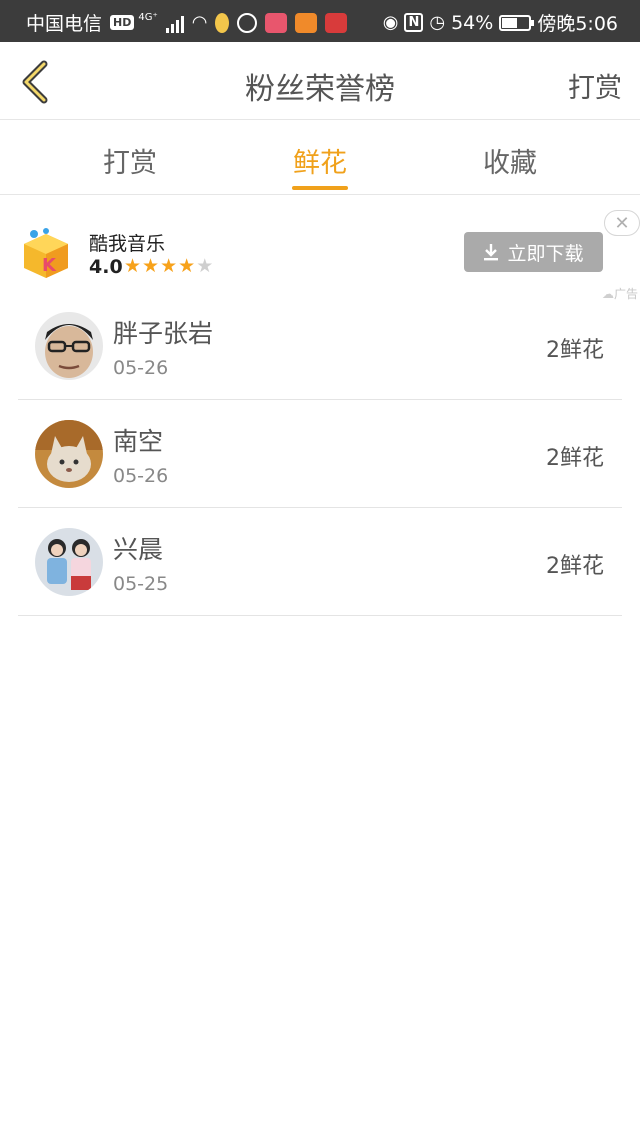 This screenshot has height=1138, width=640. Describe the element at coordinates (247, 22) in the screenshot. I see `vpn-icon` at that location.